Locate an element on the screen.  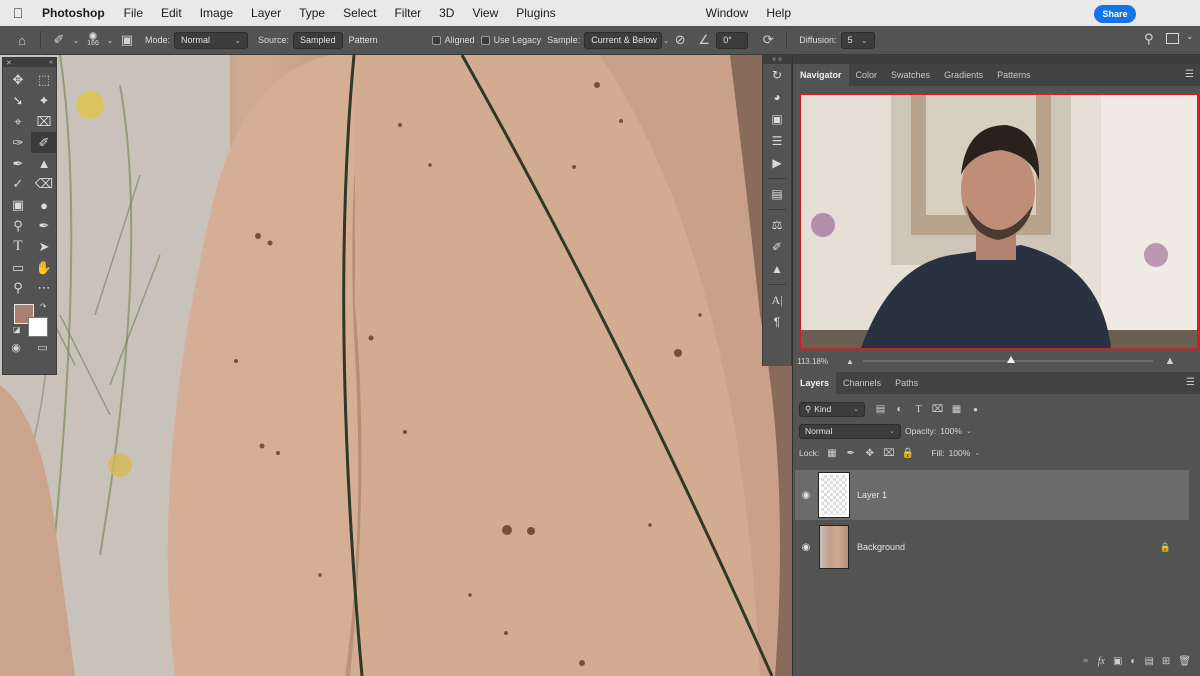
new-layer-icon: ⊞ is located at coordinates (1166, 661).